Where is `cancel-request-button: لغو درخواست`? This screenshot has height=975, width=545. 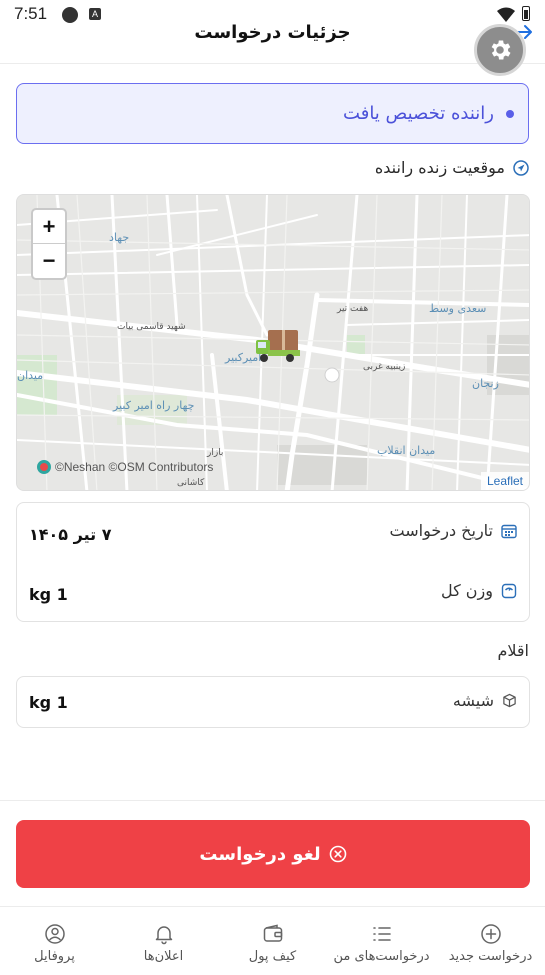 cancel-request-button: لغو درخواست is located at coordinates (273, 854).